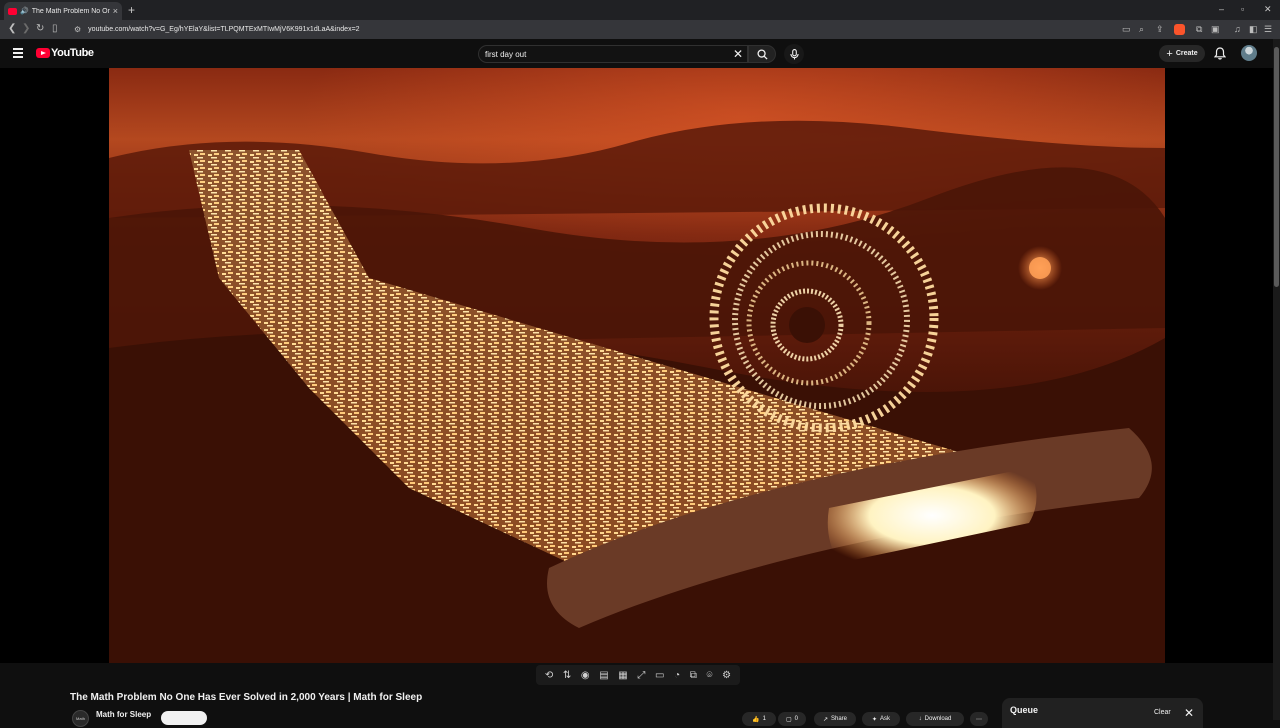 This screenshot has width=1280, height=728. What do you see at coordinates (1186, 53) in the screenshot?
I see `create-label: Create` at bounding box center [1186, 53].